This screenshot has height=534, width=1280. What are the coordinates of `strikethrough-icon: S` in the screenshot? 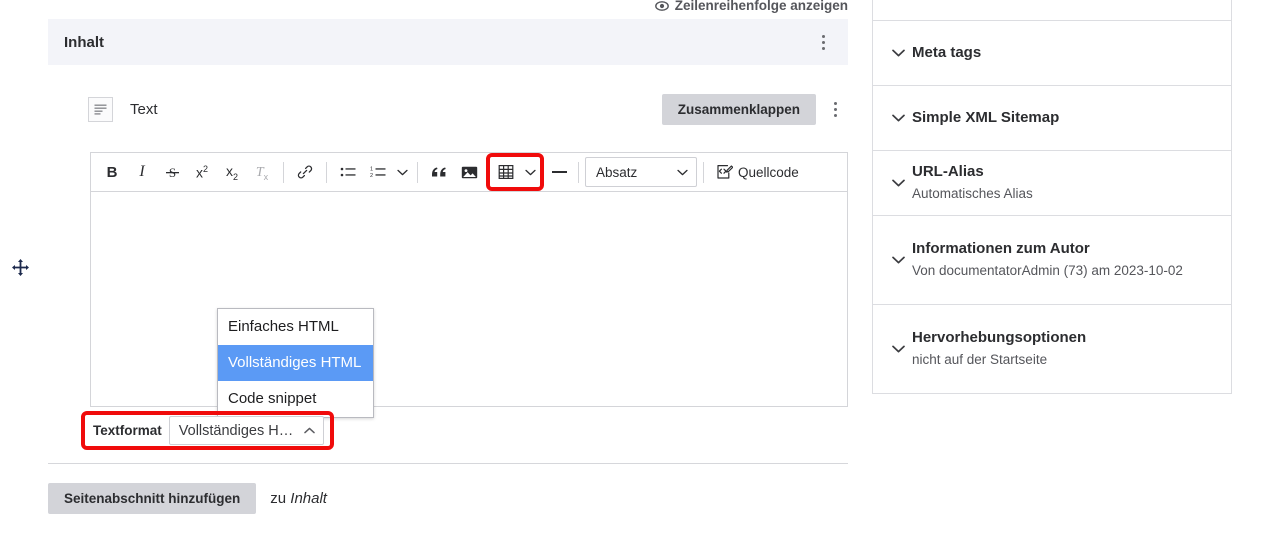 It's located at (172, 172).